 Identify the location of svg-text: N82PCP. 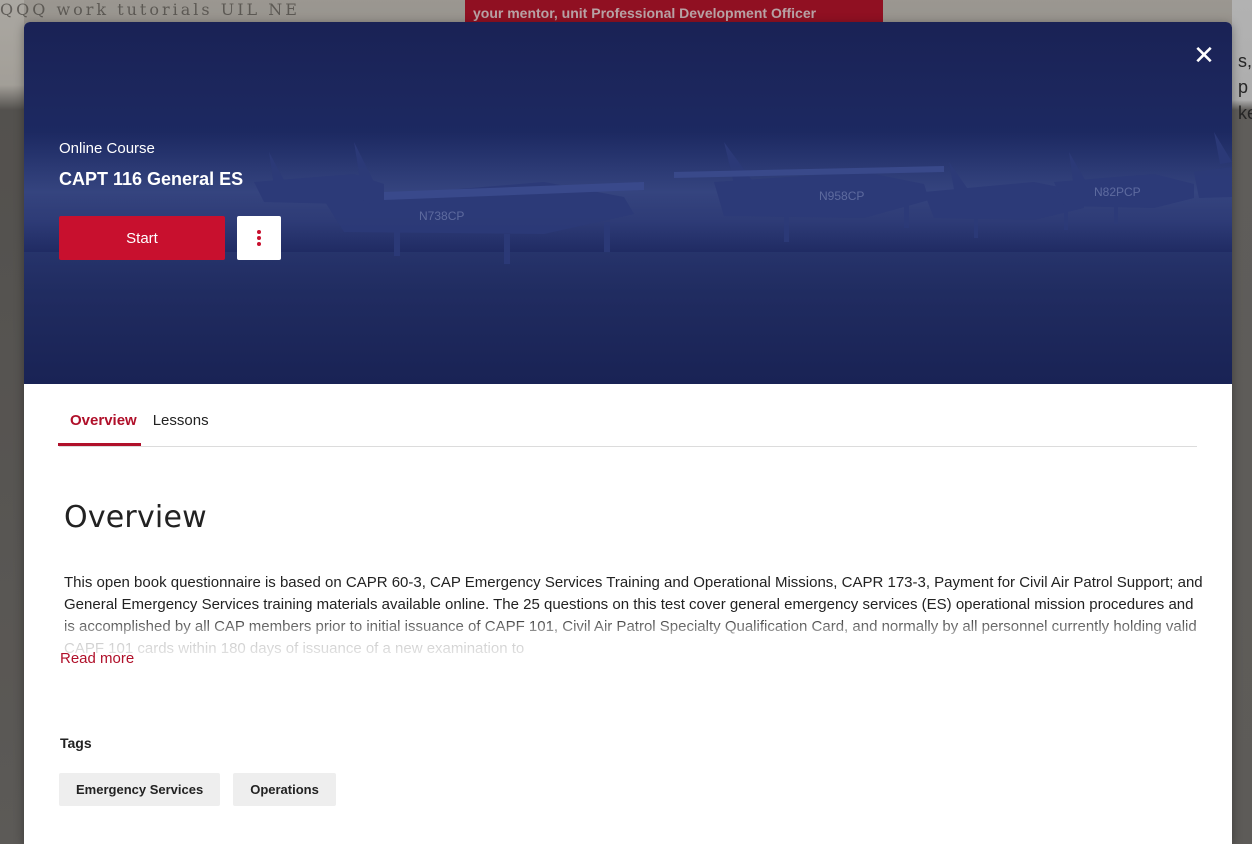
(1117, 192).